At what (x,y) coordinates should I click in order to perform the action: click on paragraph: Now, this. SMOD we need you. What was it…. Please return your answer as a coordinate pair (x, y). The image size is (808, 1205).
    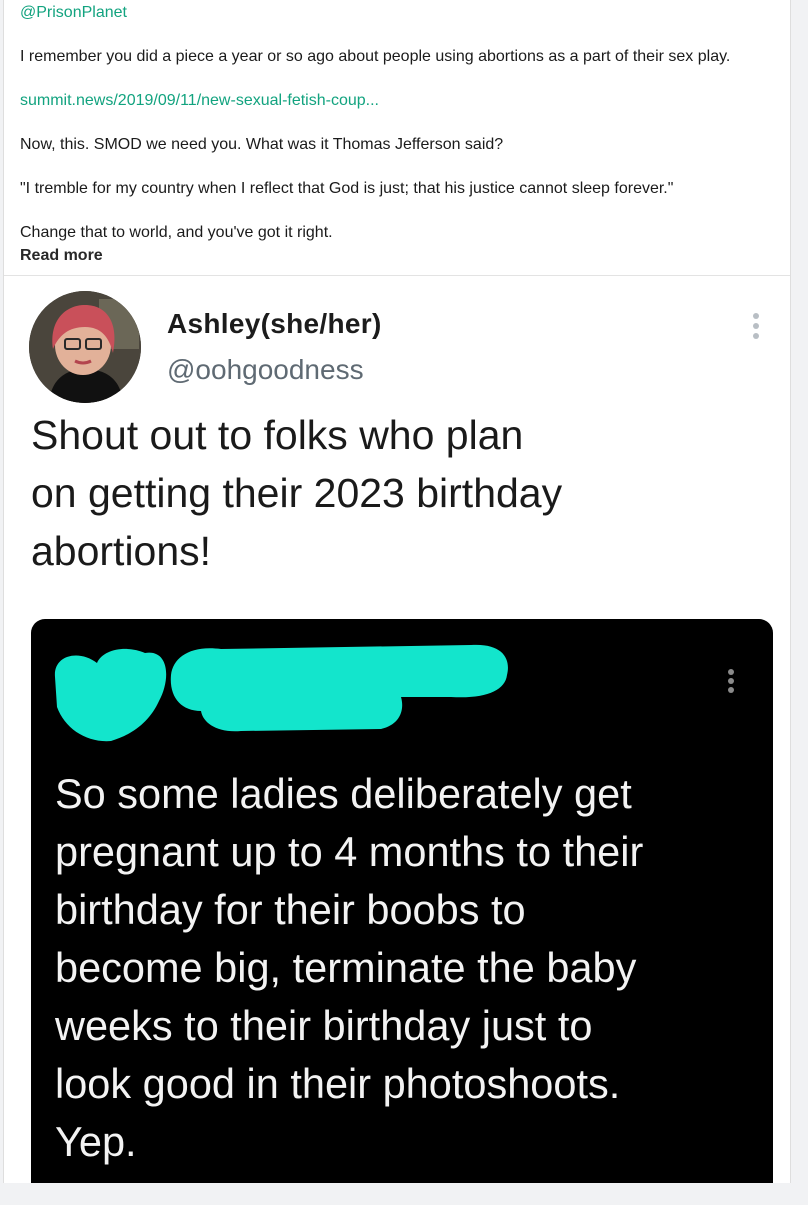
    Looking at the image, I should click on (262, 144).